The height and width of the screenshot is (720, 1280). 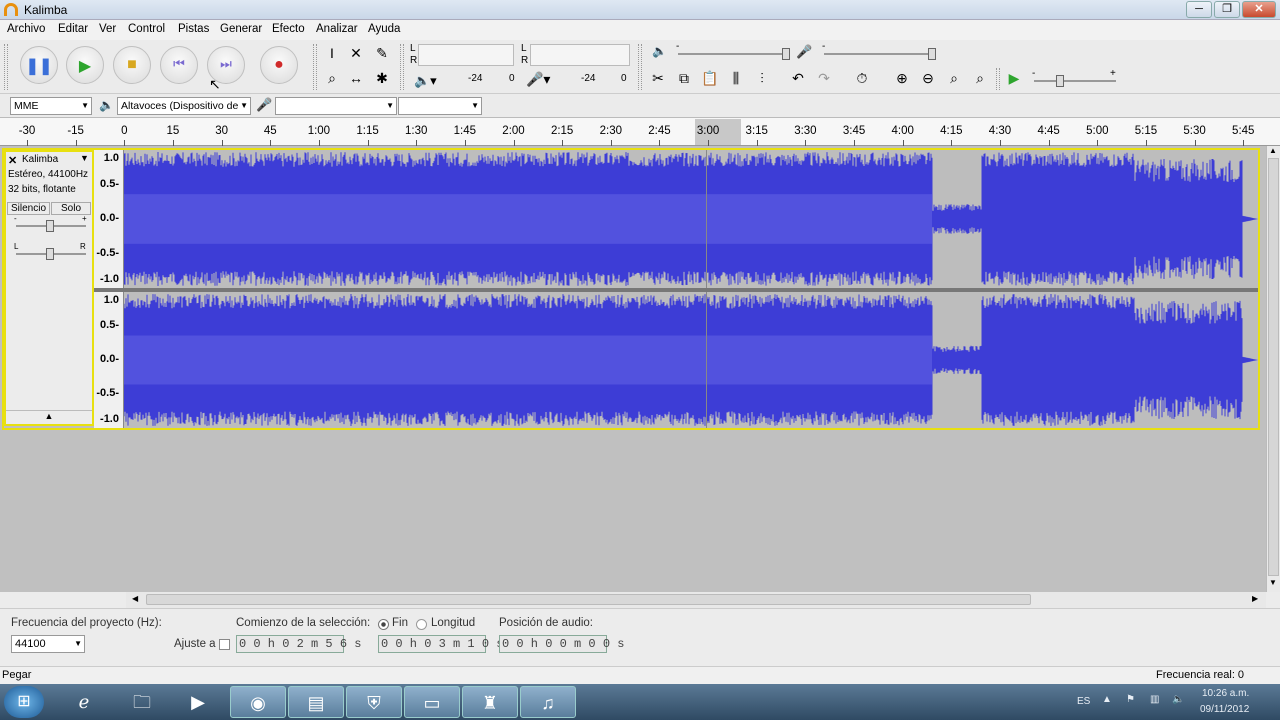 I want to click on start-button: ⊞, so click(x=24, y=702).